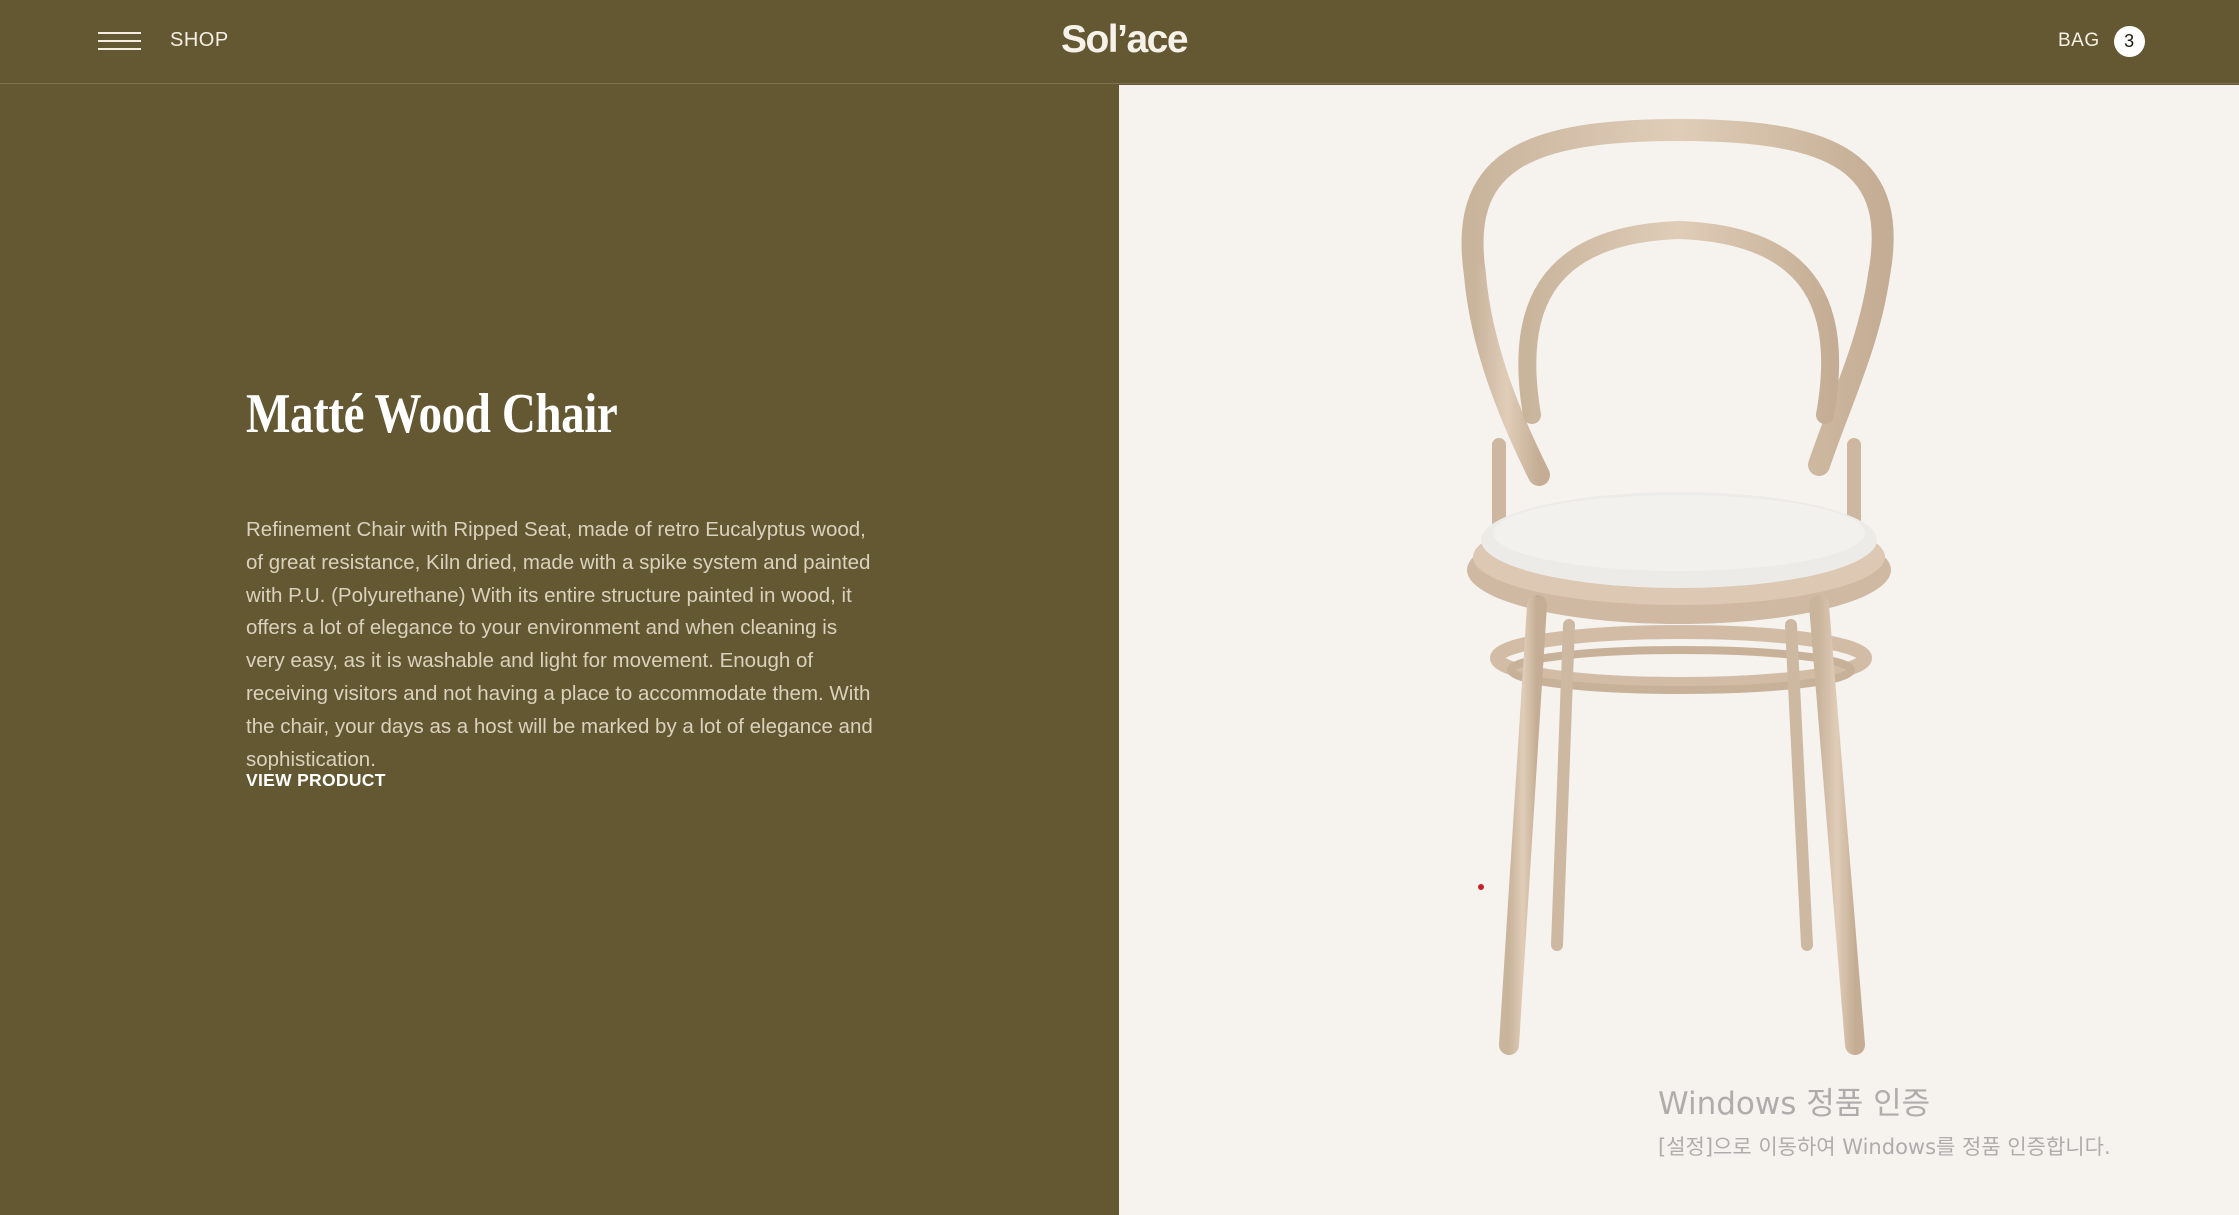 This screenshot has width=2239, height=1215. Describe the element at coordinates (2101, 41) in the screenshot. I see `bag-button: BAG 3` at that location.